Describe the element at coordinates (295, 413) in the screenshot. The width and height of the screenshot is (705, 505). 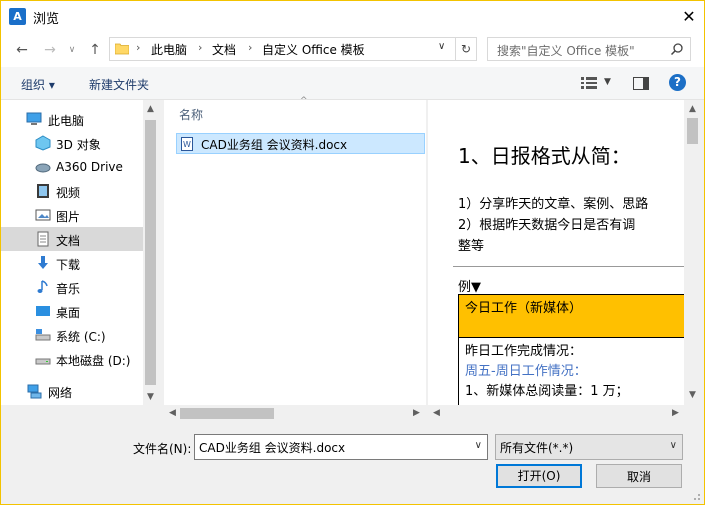
I see `file-list-hscrollbar: ◀ ▶` at that location.